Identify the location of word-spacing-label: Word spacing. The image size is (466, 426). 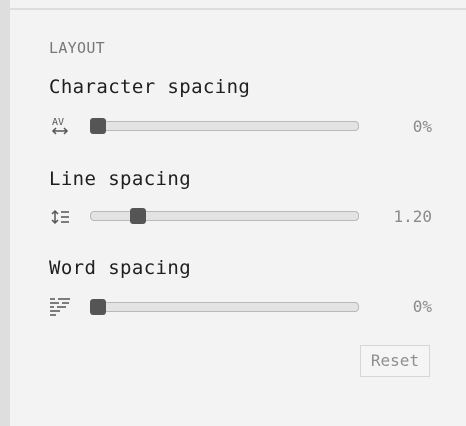
(120, 268).